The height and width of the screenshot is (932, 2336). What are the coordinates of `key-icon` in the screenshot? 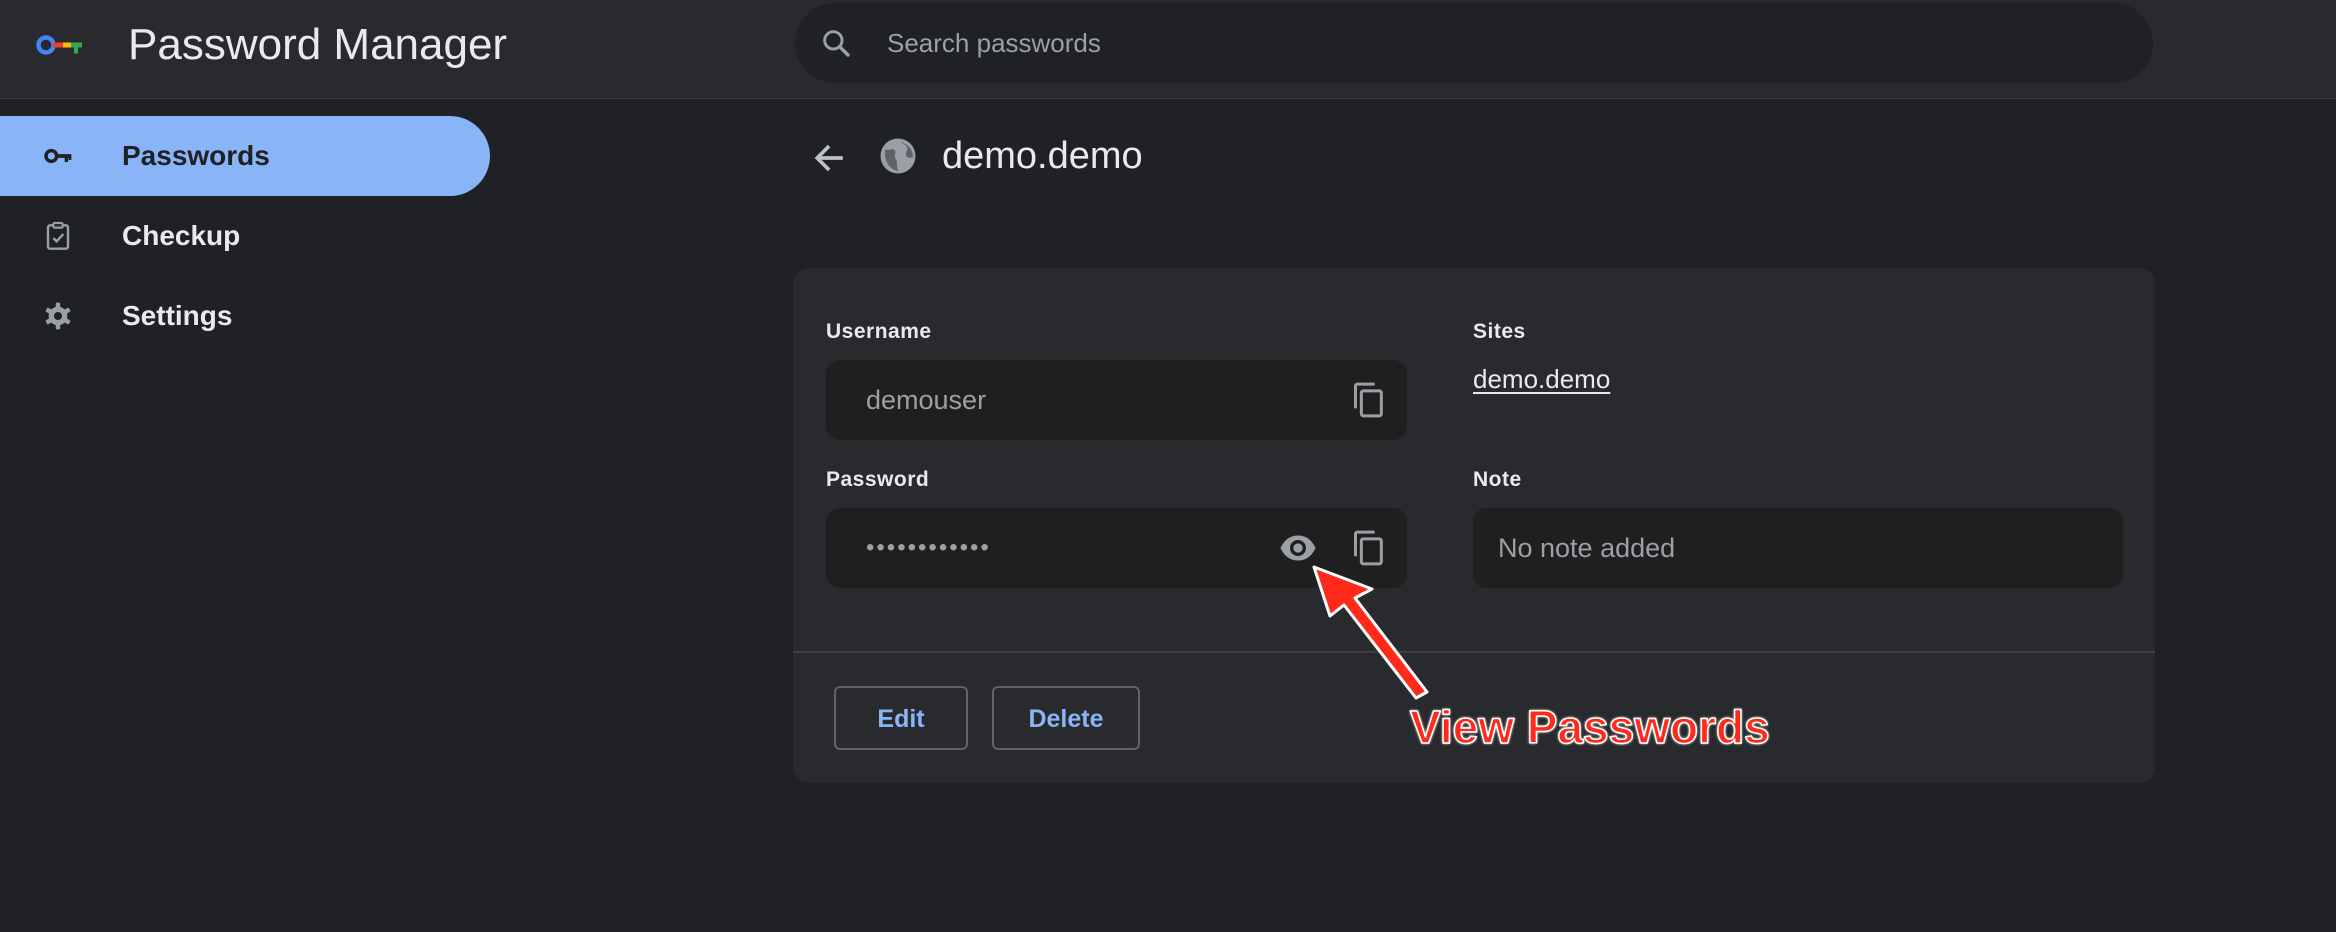 It's located at (58, 156).